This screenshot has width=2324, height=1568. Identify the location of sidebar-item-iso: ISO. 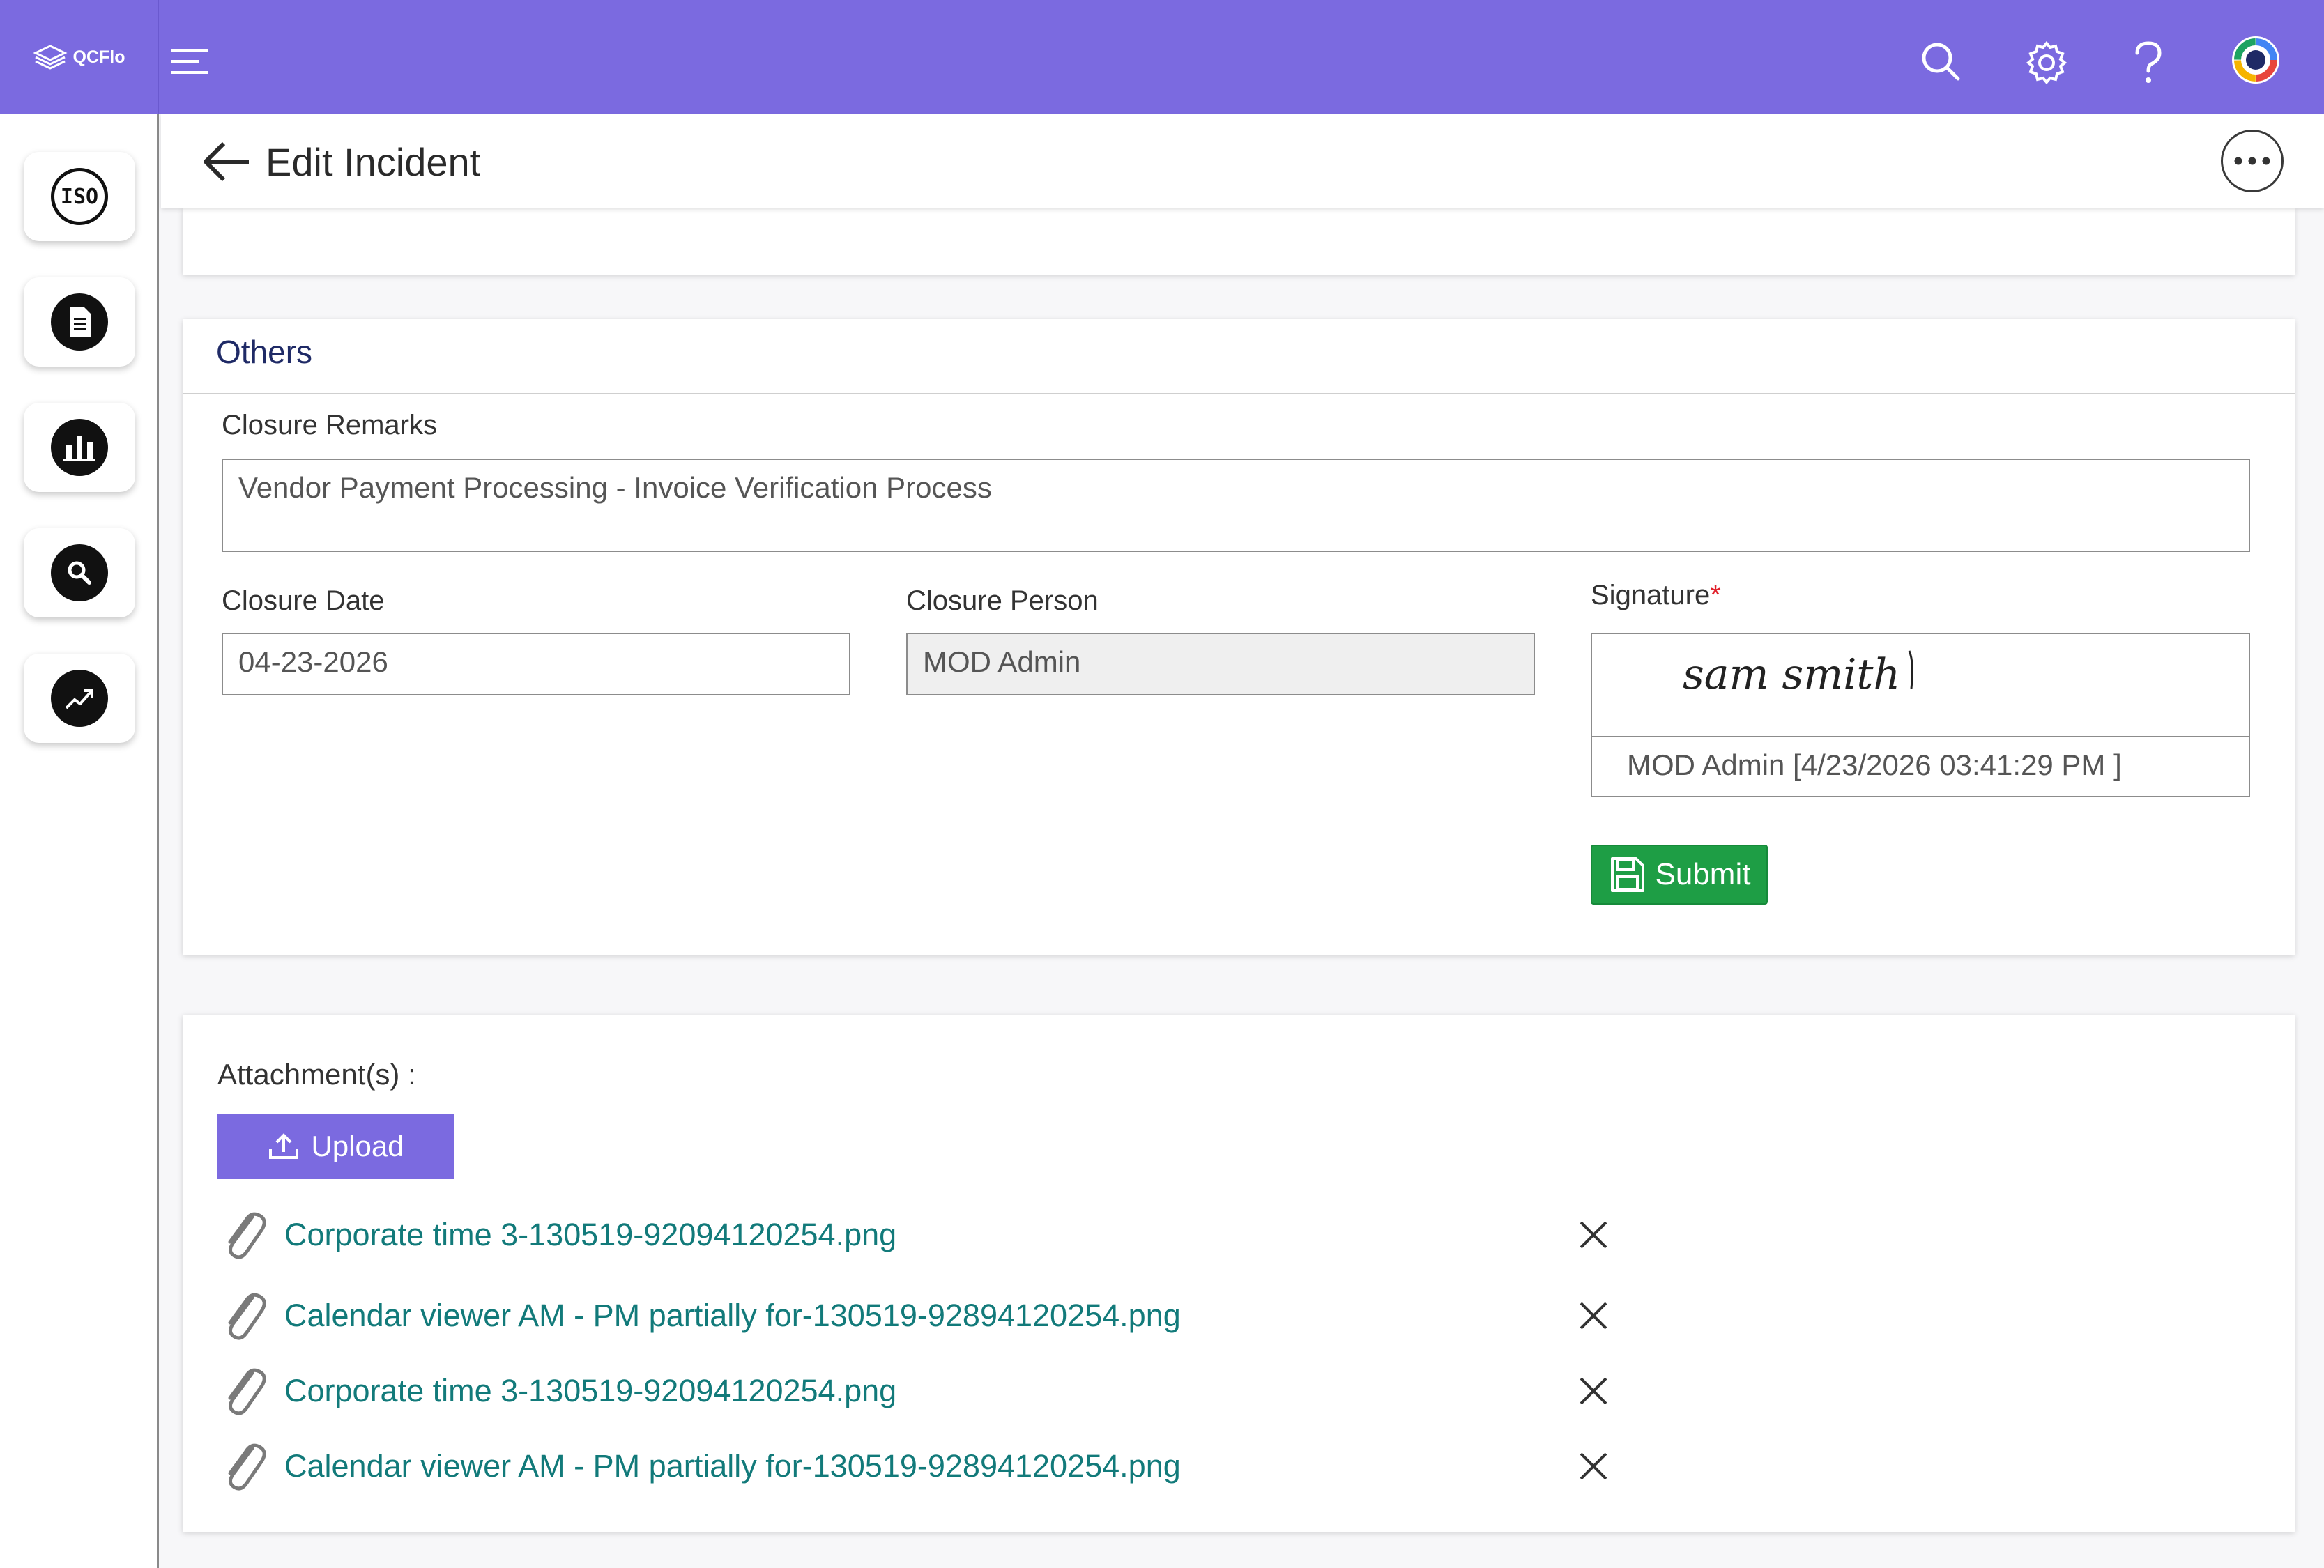
(79, 196).